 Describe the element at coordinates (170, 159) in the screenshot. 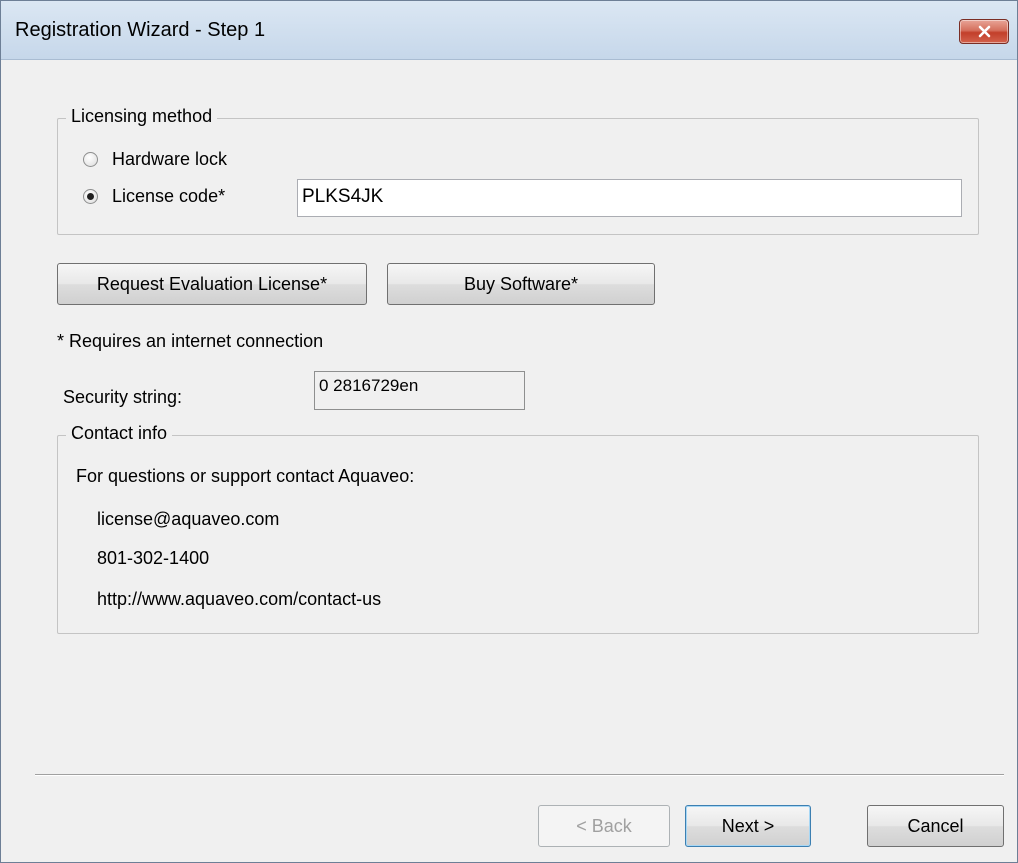

I see `hardware-lock-label: Hardware lock` at that location.